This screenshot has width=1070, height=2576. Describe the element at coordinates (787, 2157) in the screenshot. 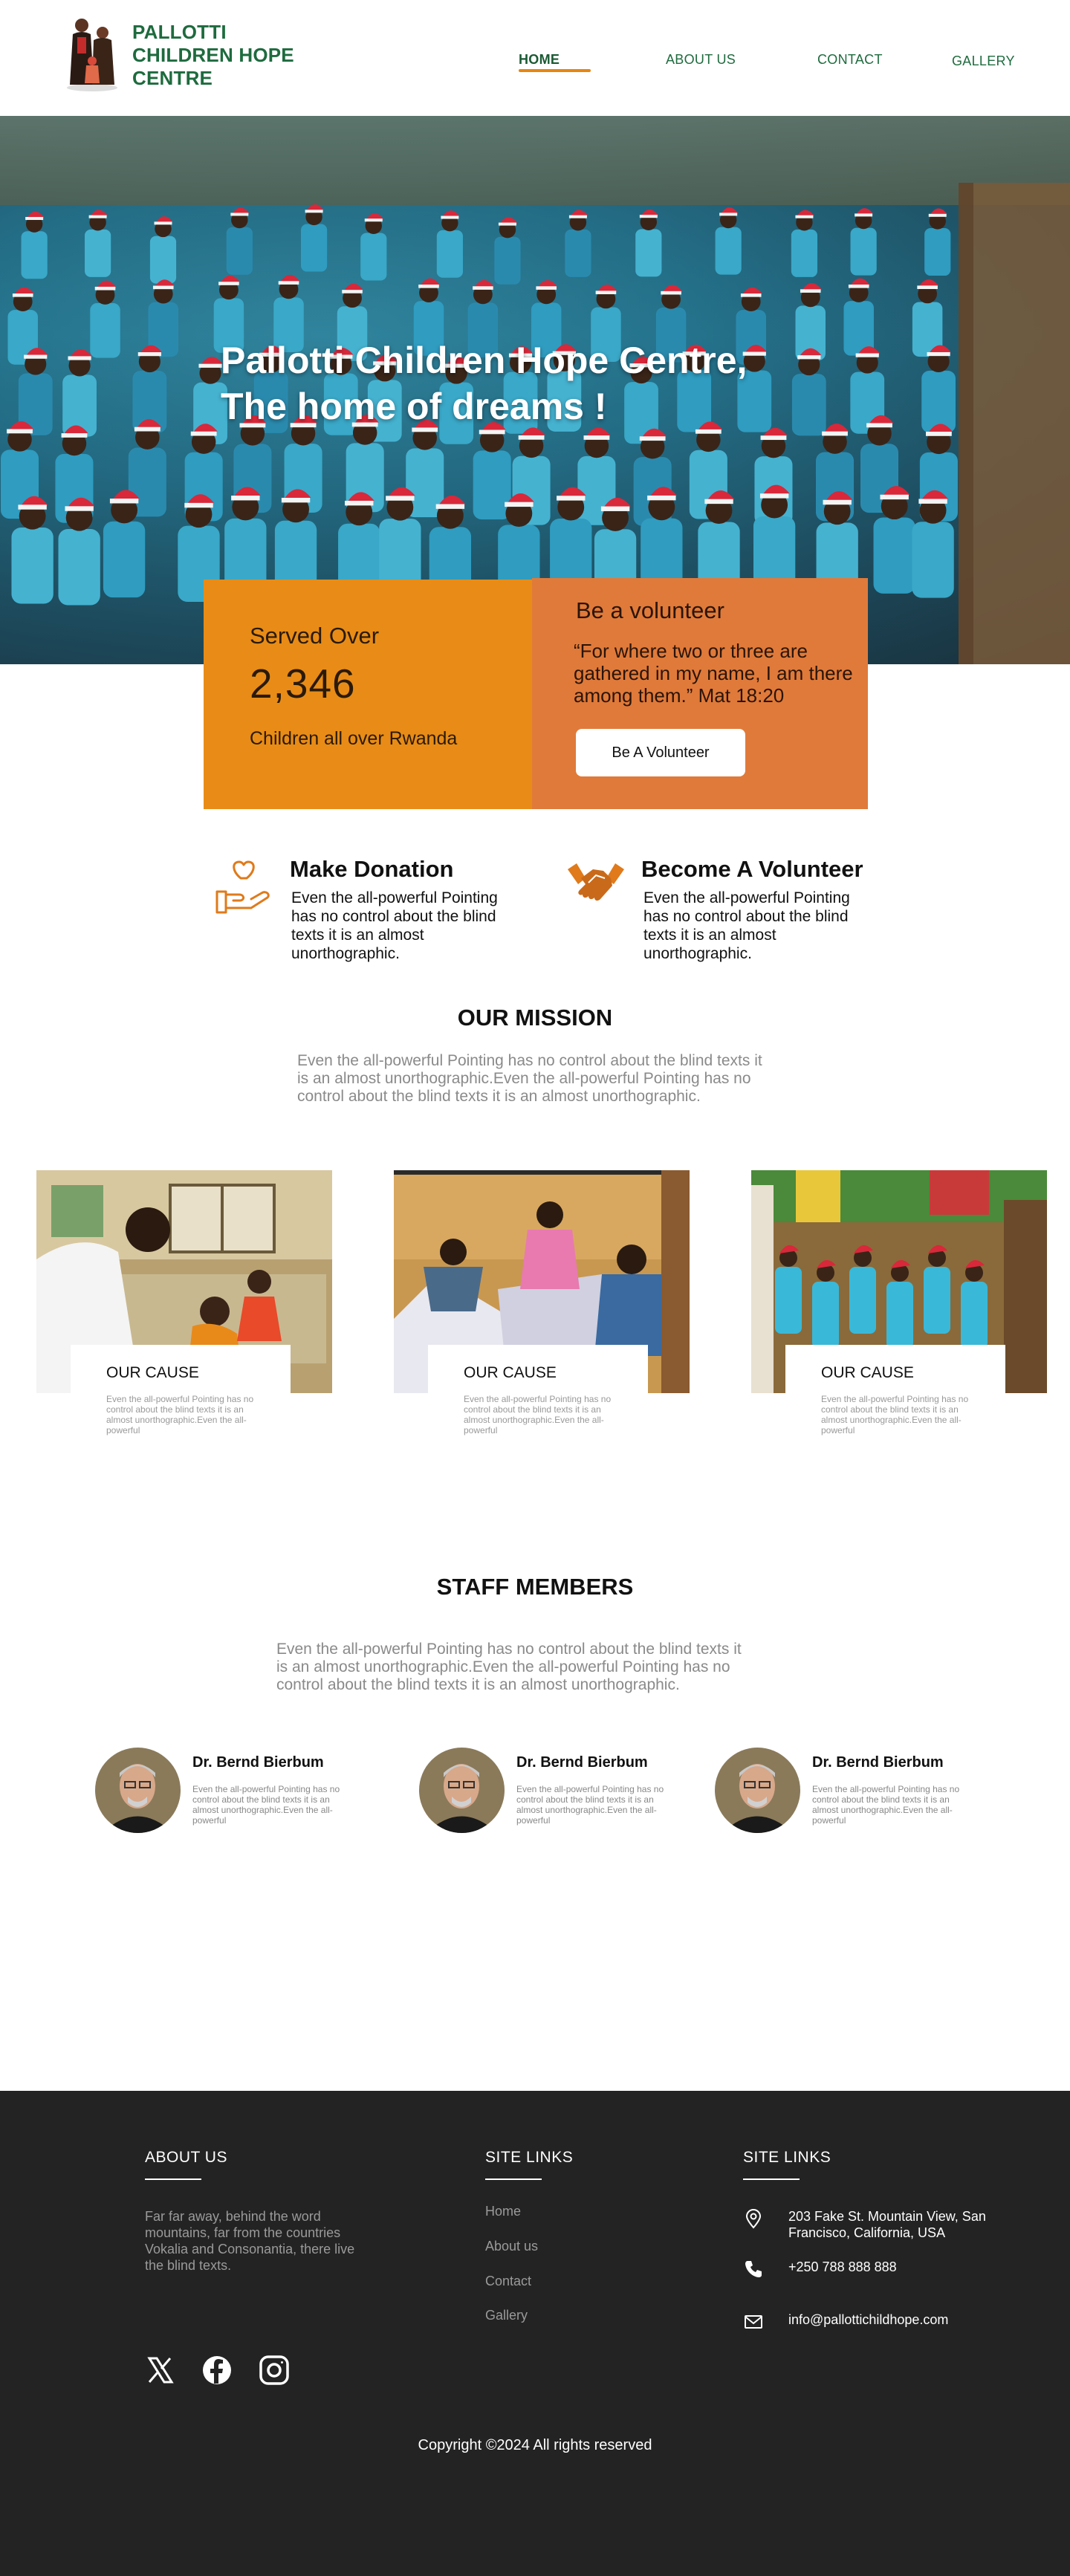

I see `footer-contact-title: SITE LINKS` at that location.